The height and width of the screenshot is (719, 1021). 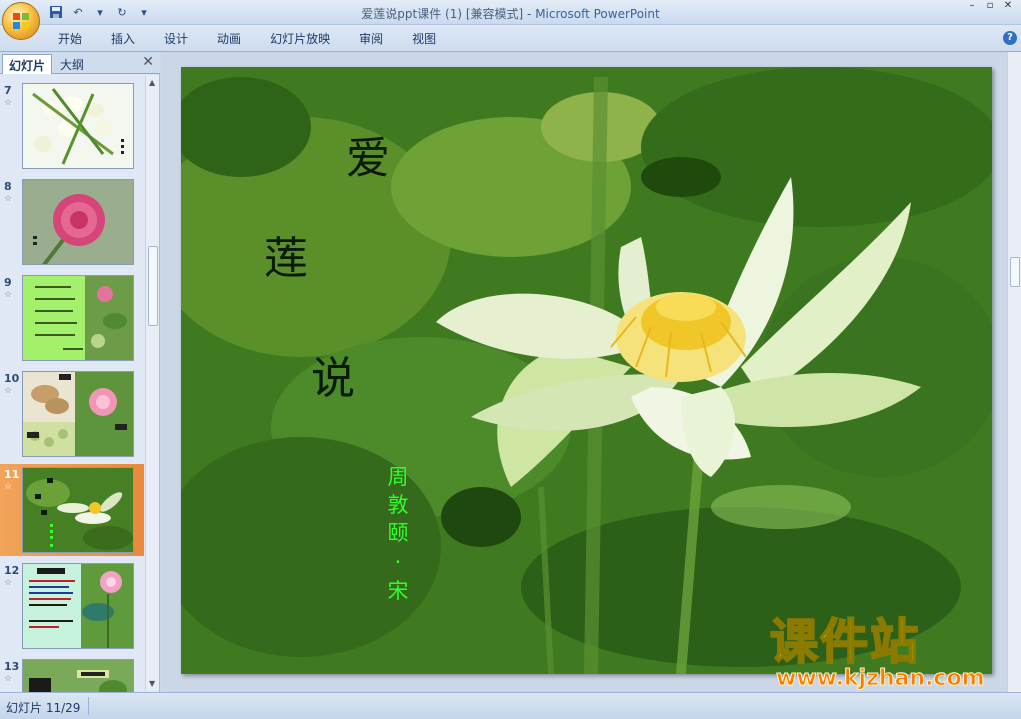 What do you see at coordinates (597, 14) in the screenshot?
I see `app-title: Microsoft PowerPoint` at bounding box center [597, 14].